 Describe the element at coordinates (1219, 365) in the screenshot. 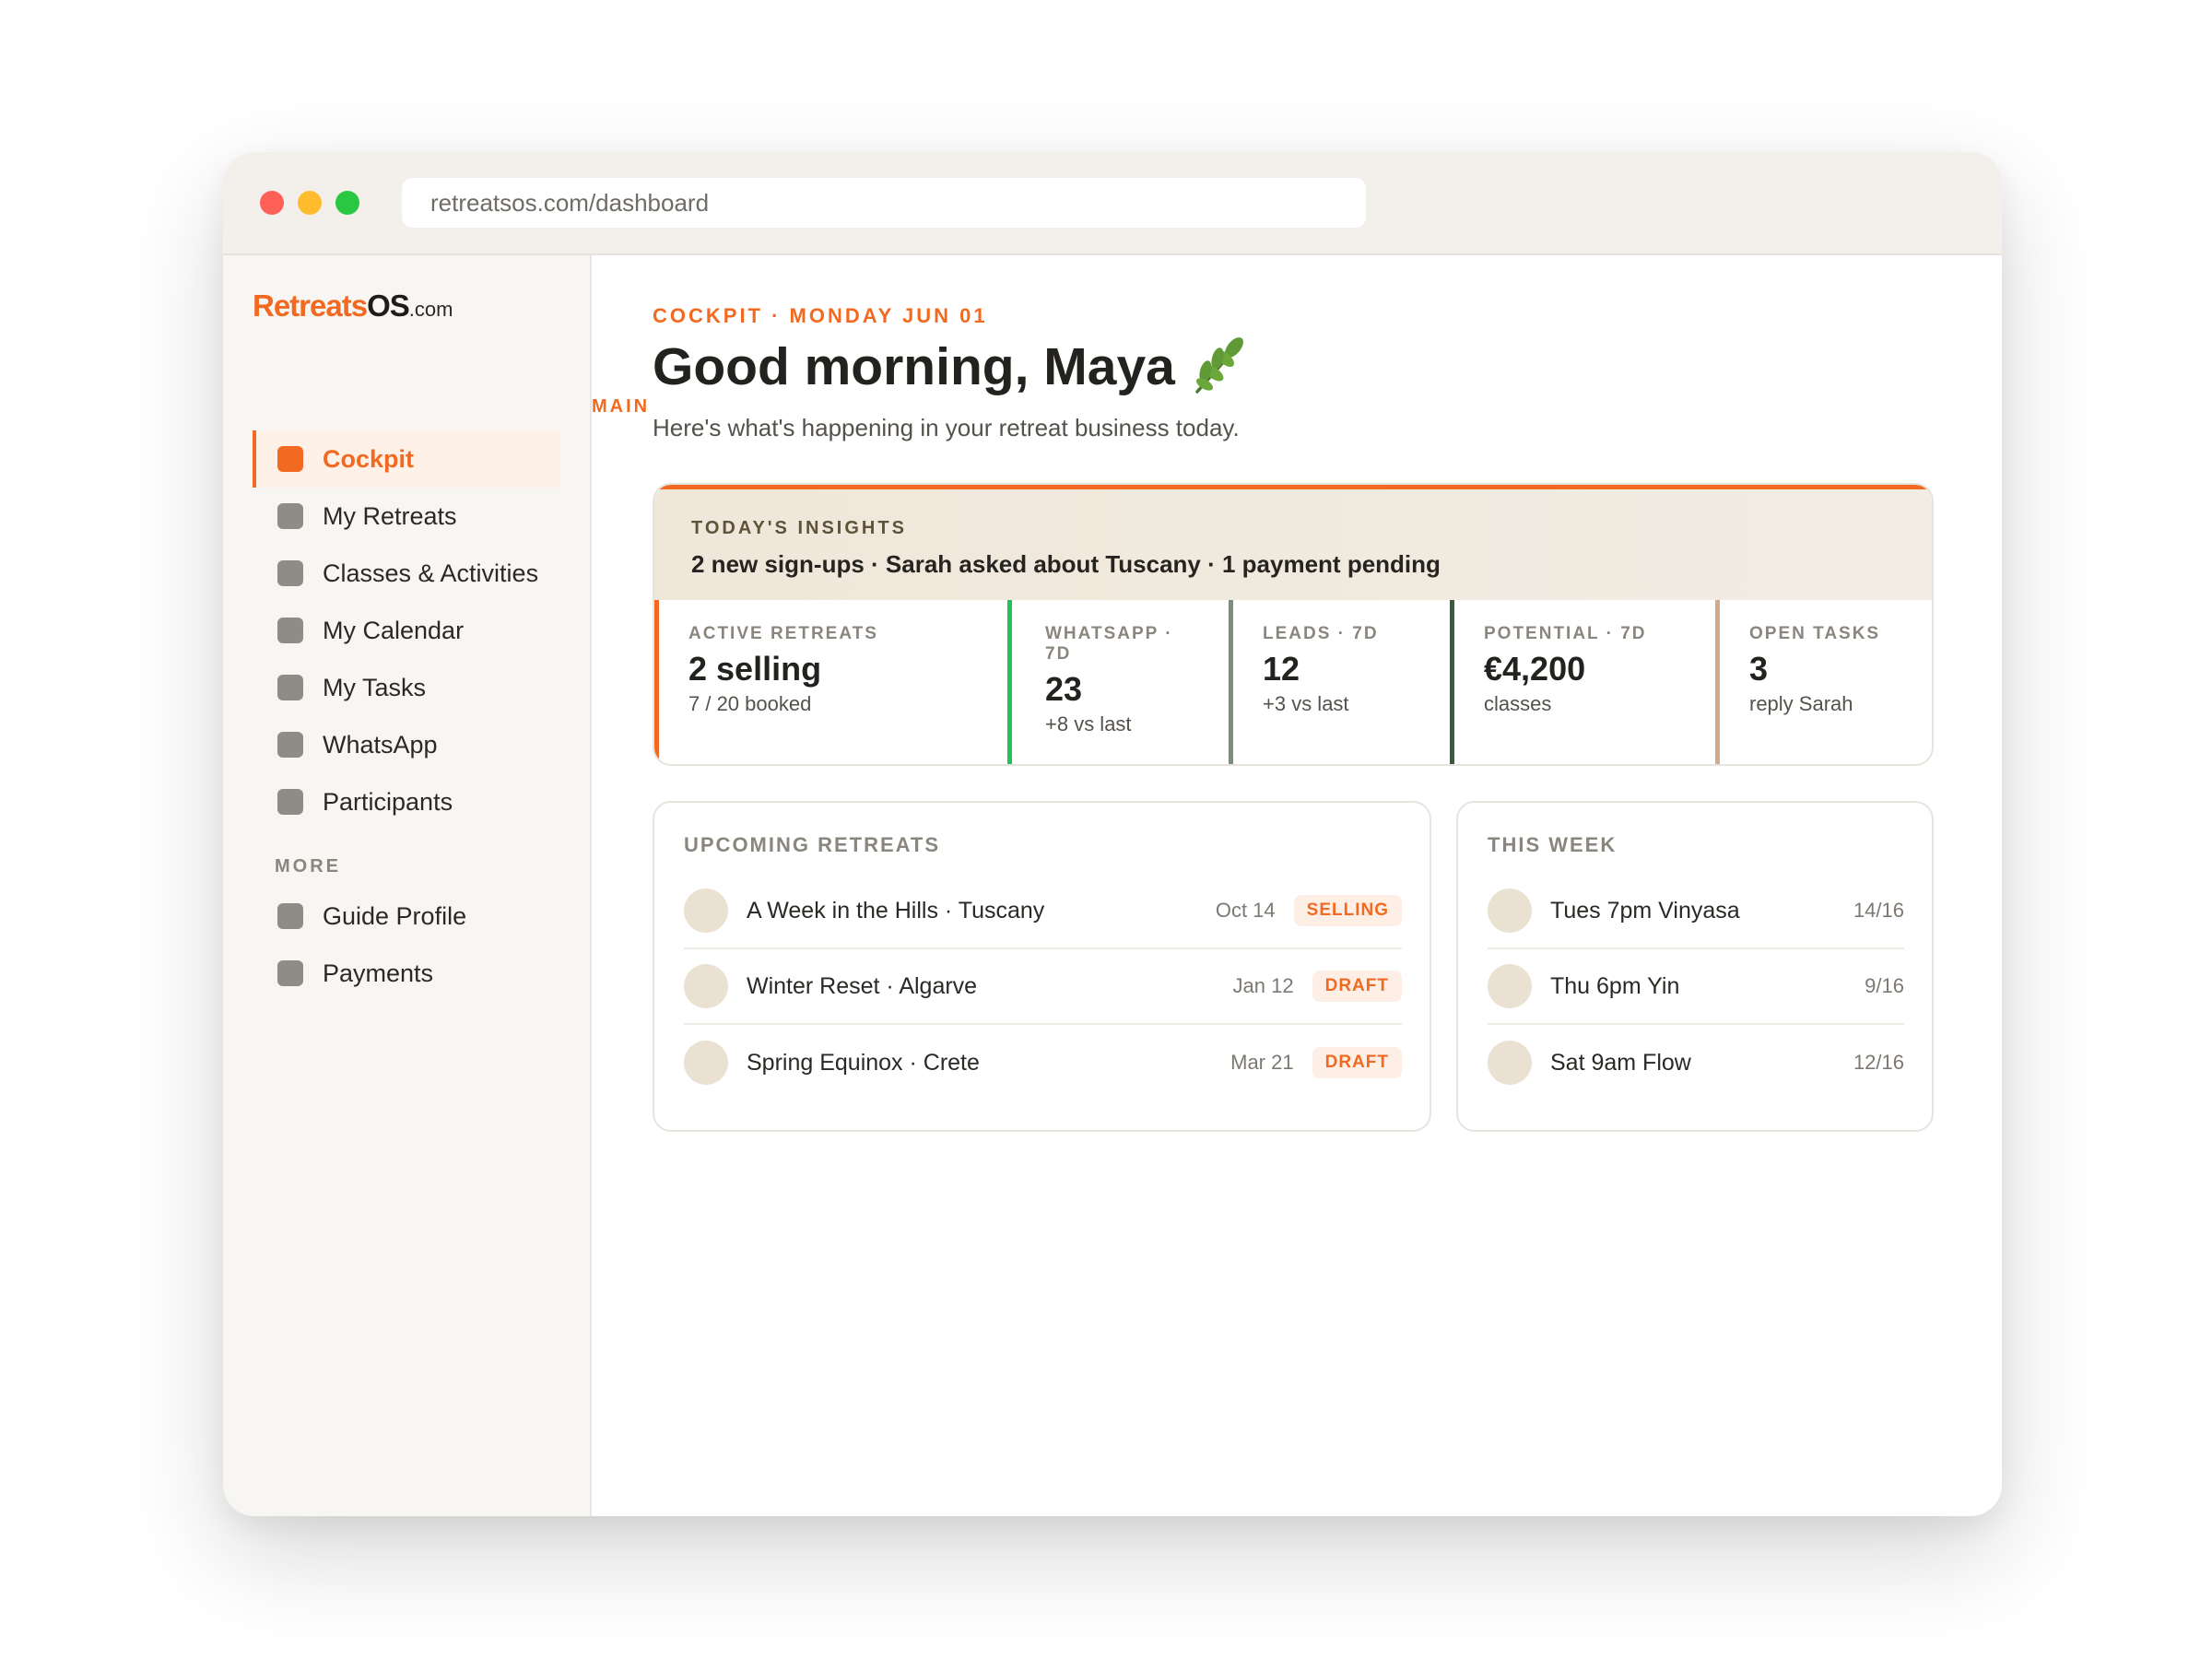

I see `leaf-icon` at that location.